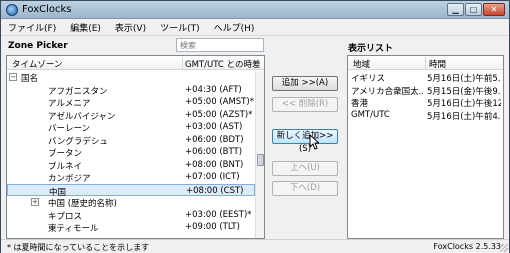 This screenshot has width=510, height=253. What do you see at coordinates (130, 27) in the screenshot?
I see `menu-view: 表示(V)` at bounding box center [130, 27].